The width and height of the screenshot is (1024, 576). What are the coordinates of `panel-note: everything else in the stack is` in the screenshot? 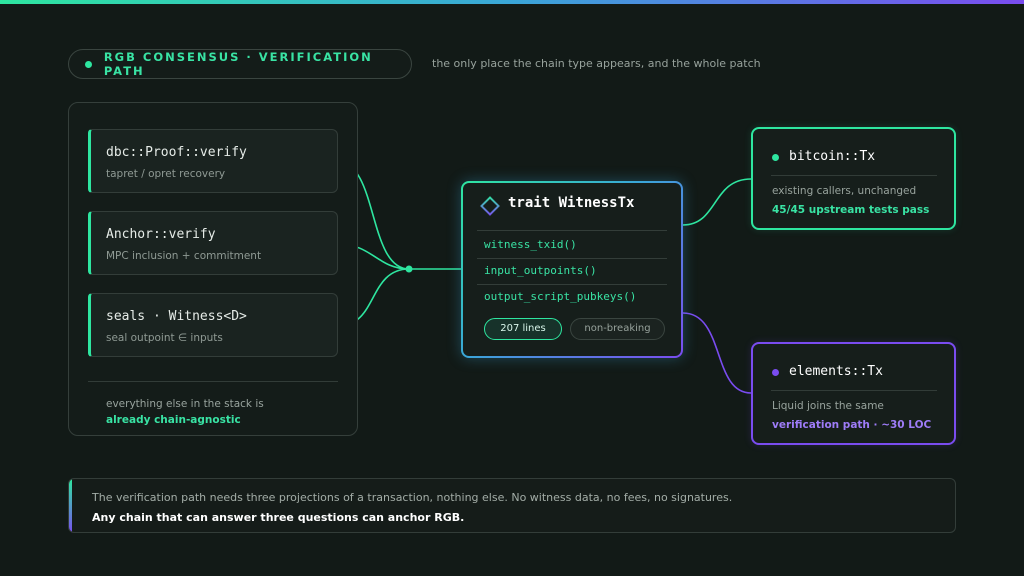 It's located at (185, 404).